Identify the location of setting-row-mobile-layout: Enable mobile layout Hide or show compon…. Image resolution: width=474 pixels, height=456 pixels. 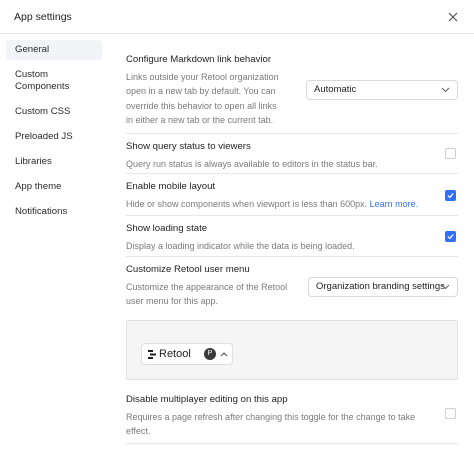
(292, 195).